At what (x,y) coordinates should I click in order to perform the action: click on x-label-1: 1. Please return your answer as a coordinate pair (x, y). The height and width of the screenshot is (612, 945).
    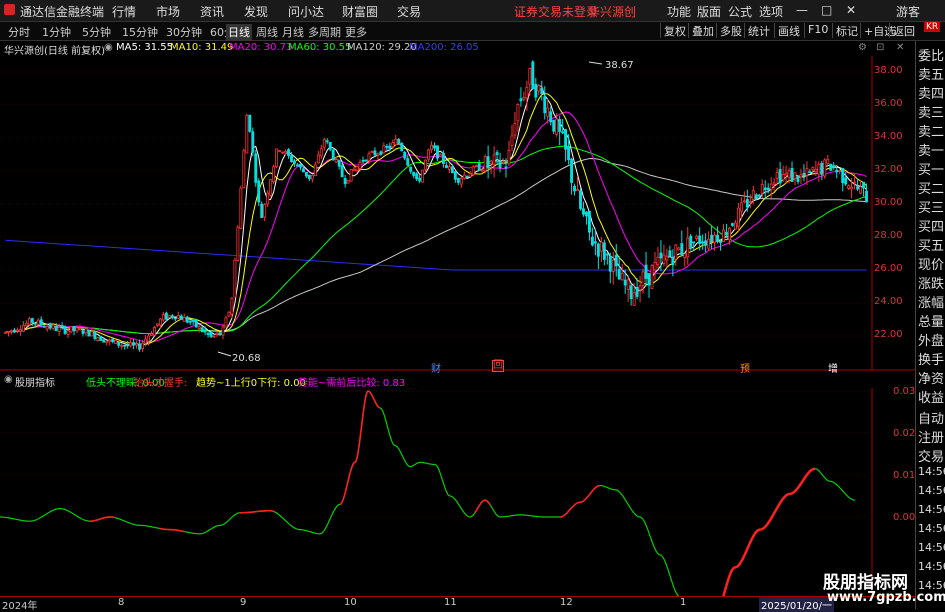
    Looking at the image, I should click on (683, 602).